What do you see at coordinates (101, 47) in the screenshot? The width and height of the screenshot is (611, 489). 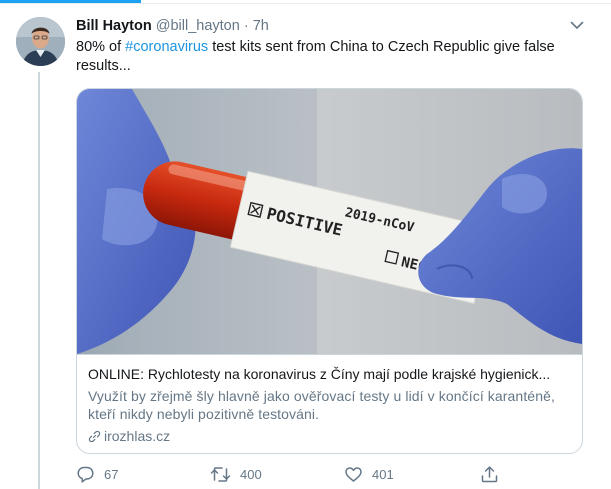 I see `tweet-text-prefix: 80% of` at bounding box center [101, 47].